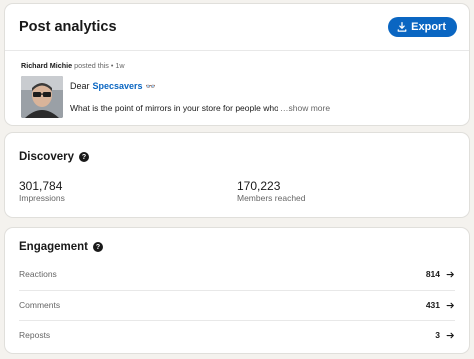  I want to click on engagement-heading: Engagement ?, so click(61, 247).